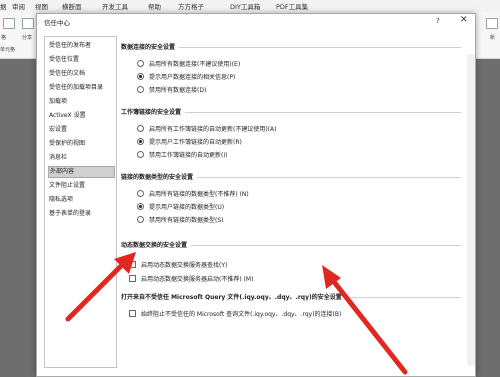  I want to click on dialog-title: 信任中心, so click(57, 23).